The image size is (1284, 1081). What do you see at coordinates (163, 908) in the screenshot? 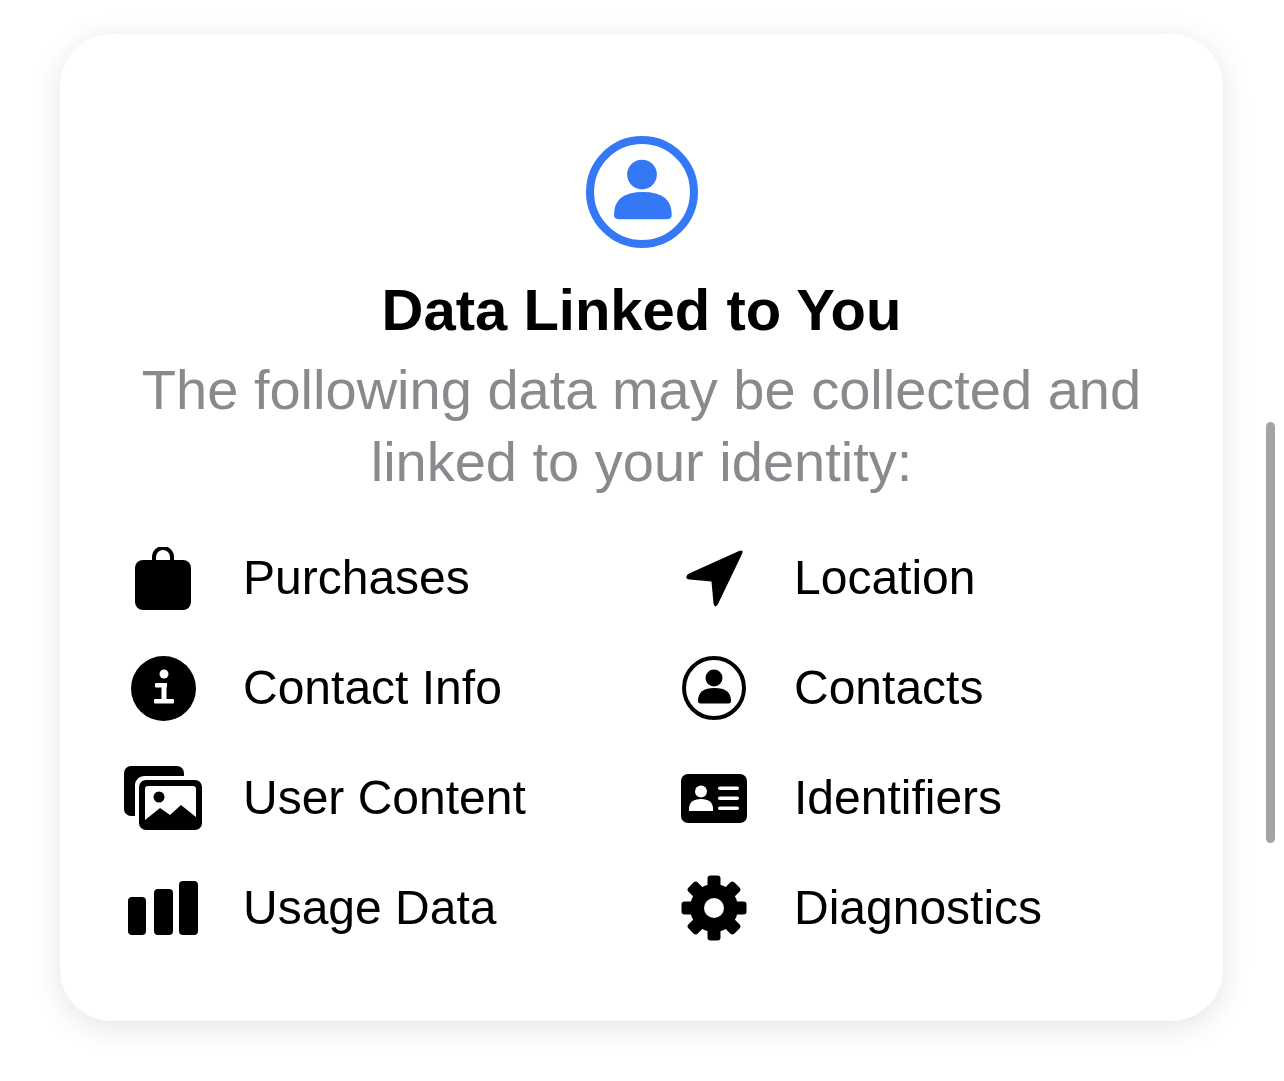
I see `bar-chart-icon` at bounding box center [163, 908].